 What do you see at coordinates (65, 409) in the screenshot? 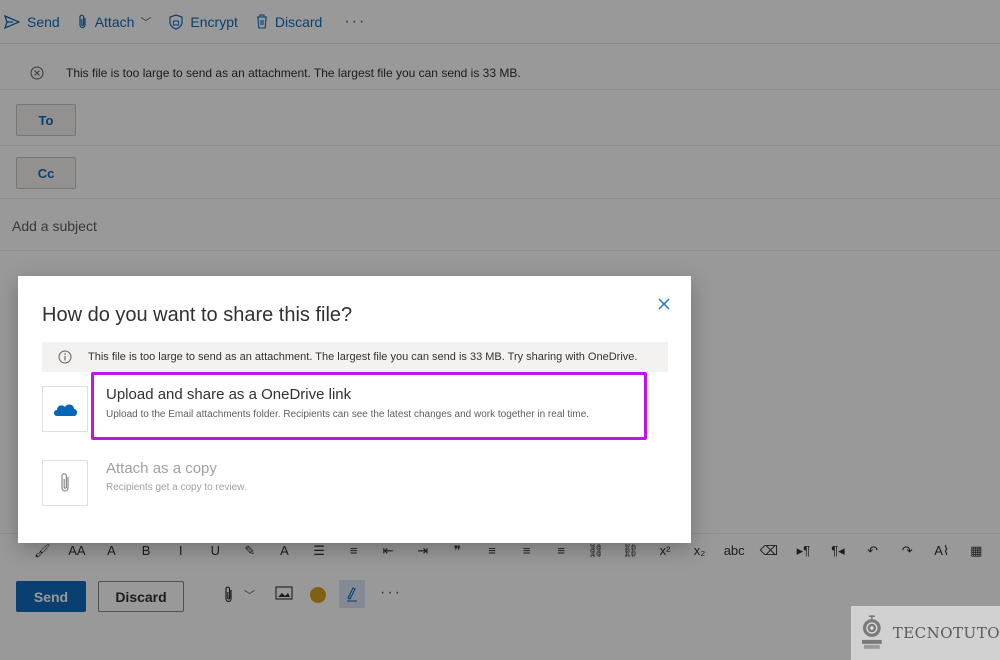
I see `onedrive-cloud-icon` at bounding box center [65, 409].